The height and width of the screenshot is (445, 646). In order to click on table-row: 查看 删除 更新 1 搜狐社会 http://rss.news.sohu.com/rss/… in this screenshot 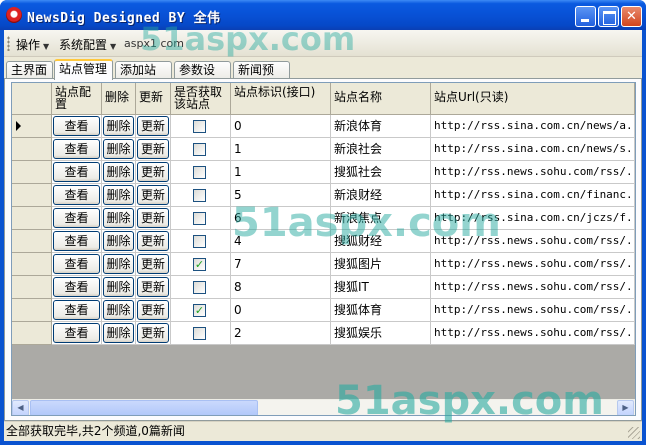, I will do `click(323, 172)`.